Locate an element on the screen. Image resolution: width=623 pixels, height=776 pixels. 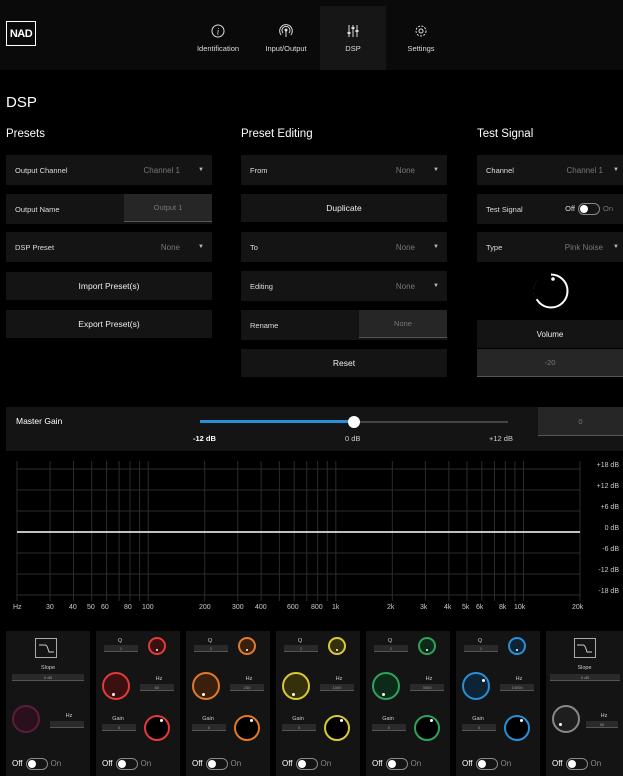
master-gain-label: Master Gain is located at coordinates (39, 421).